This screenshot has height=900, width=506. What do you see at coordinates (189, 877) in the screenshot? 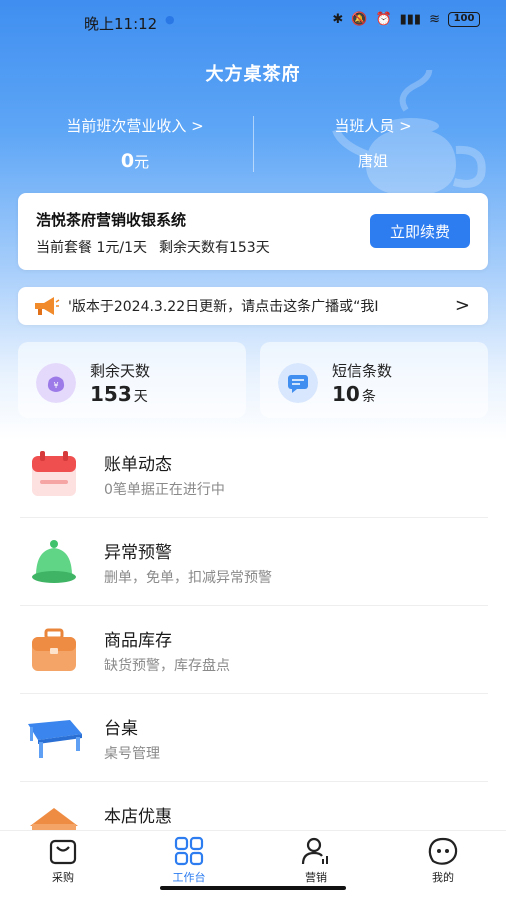
I see `tab-label: 工作台` at bounding box center [189, 877].